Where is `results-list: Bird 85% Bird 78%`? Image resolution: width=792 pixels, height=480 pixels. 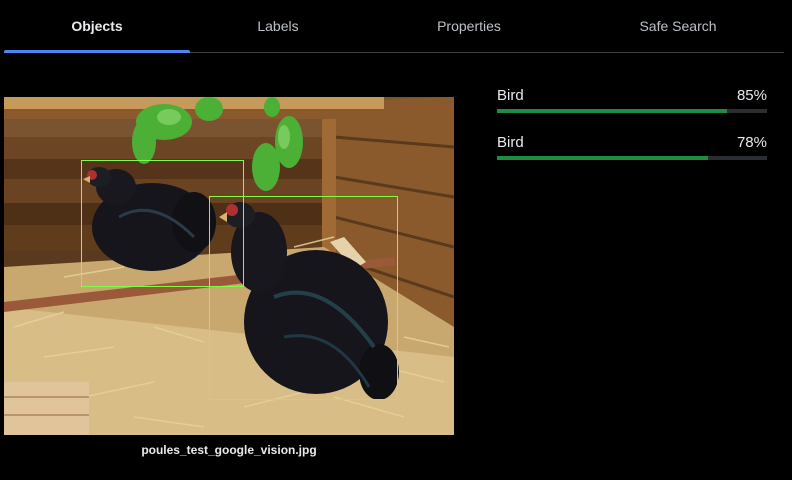
results-list: Bird 85% Bird 78% is located at coordinates (632, 133).